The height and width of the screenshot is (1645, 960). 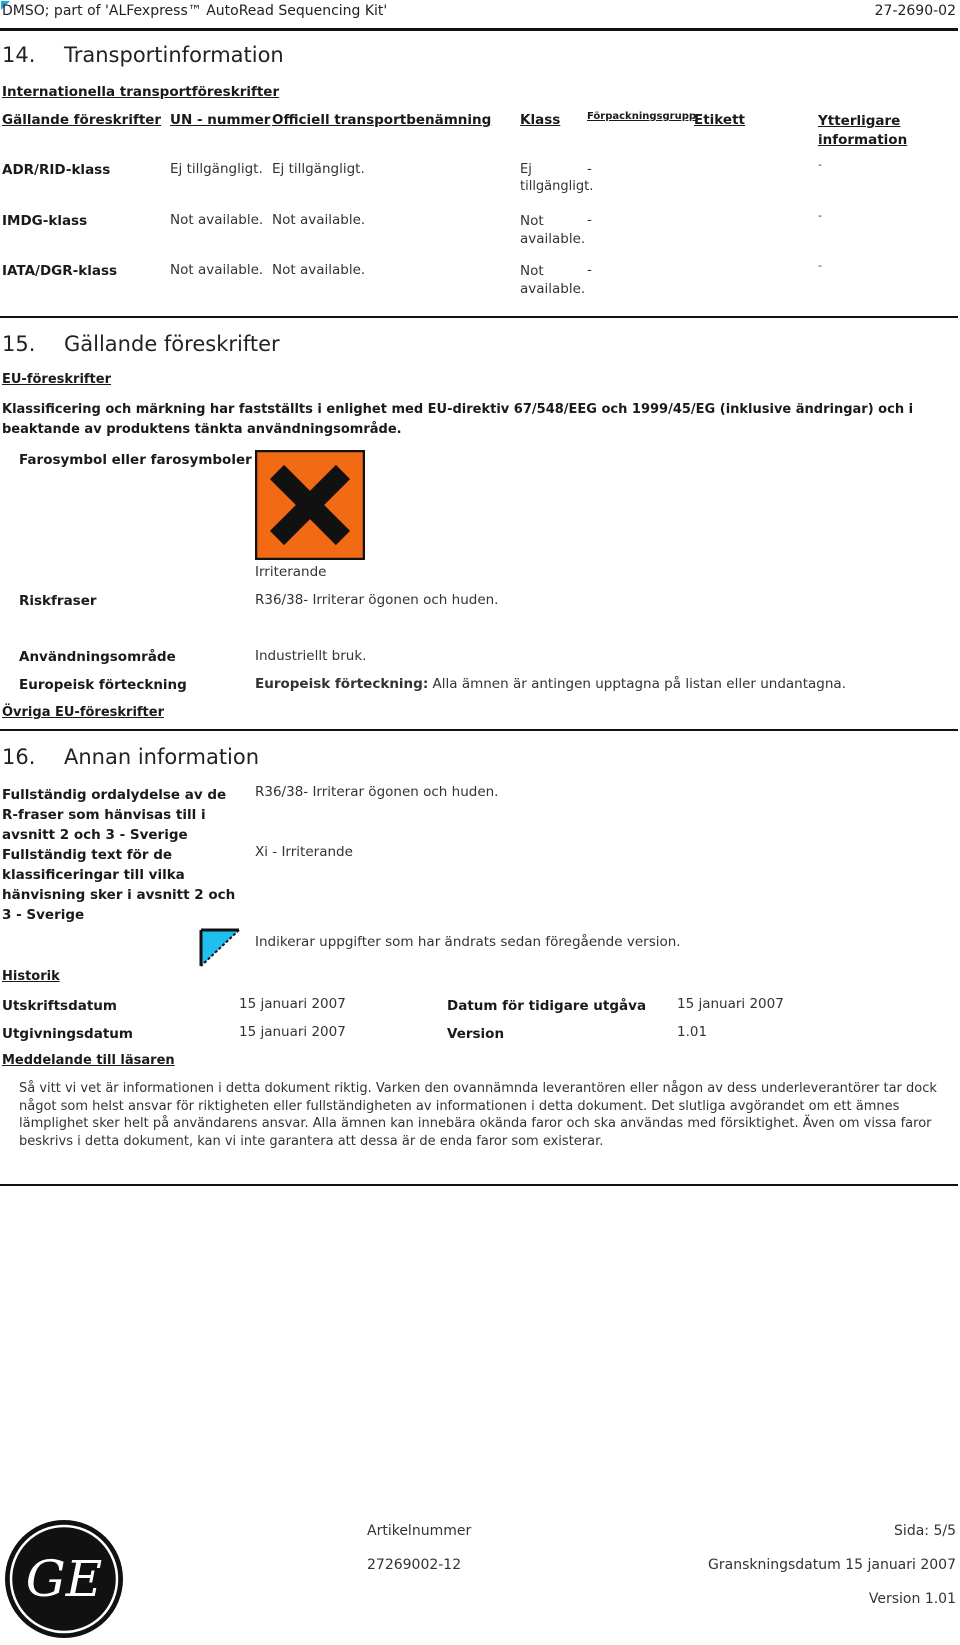 I want to click on section-16-heading: 16. Annan information, so click(x=130, y=757).